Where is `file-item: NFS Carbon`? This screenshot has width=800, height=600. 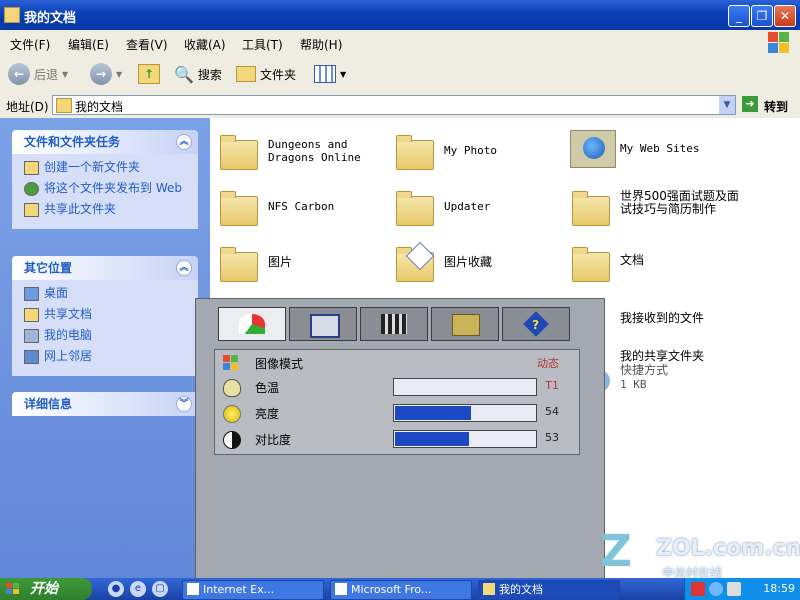 file-item: NFS Carbon is located at coordinates (305, 208).